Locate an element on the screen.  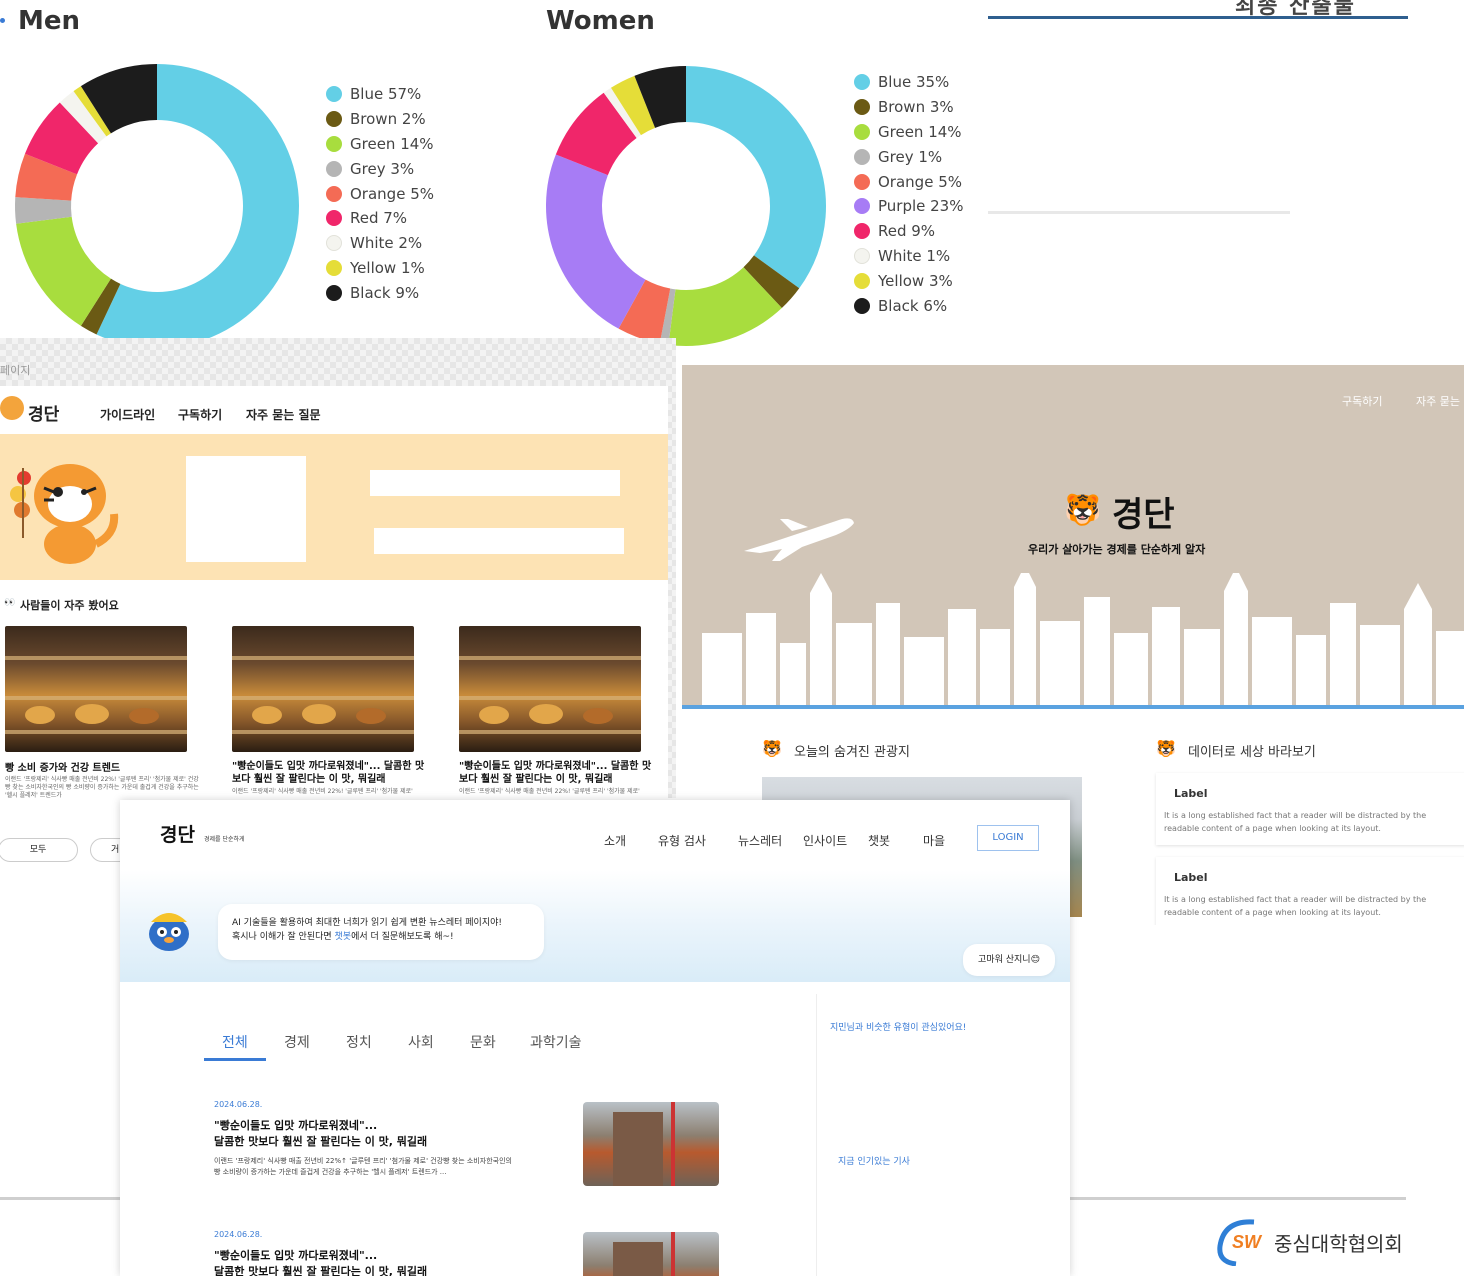
tab-all: 모두 is located at coordinates (39, 850).